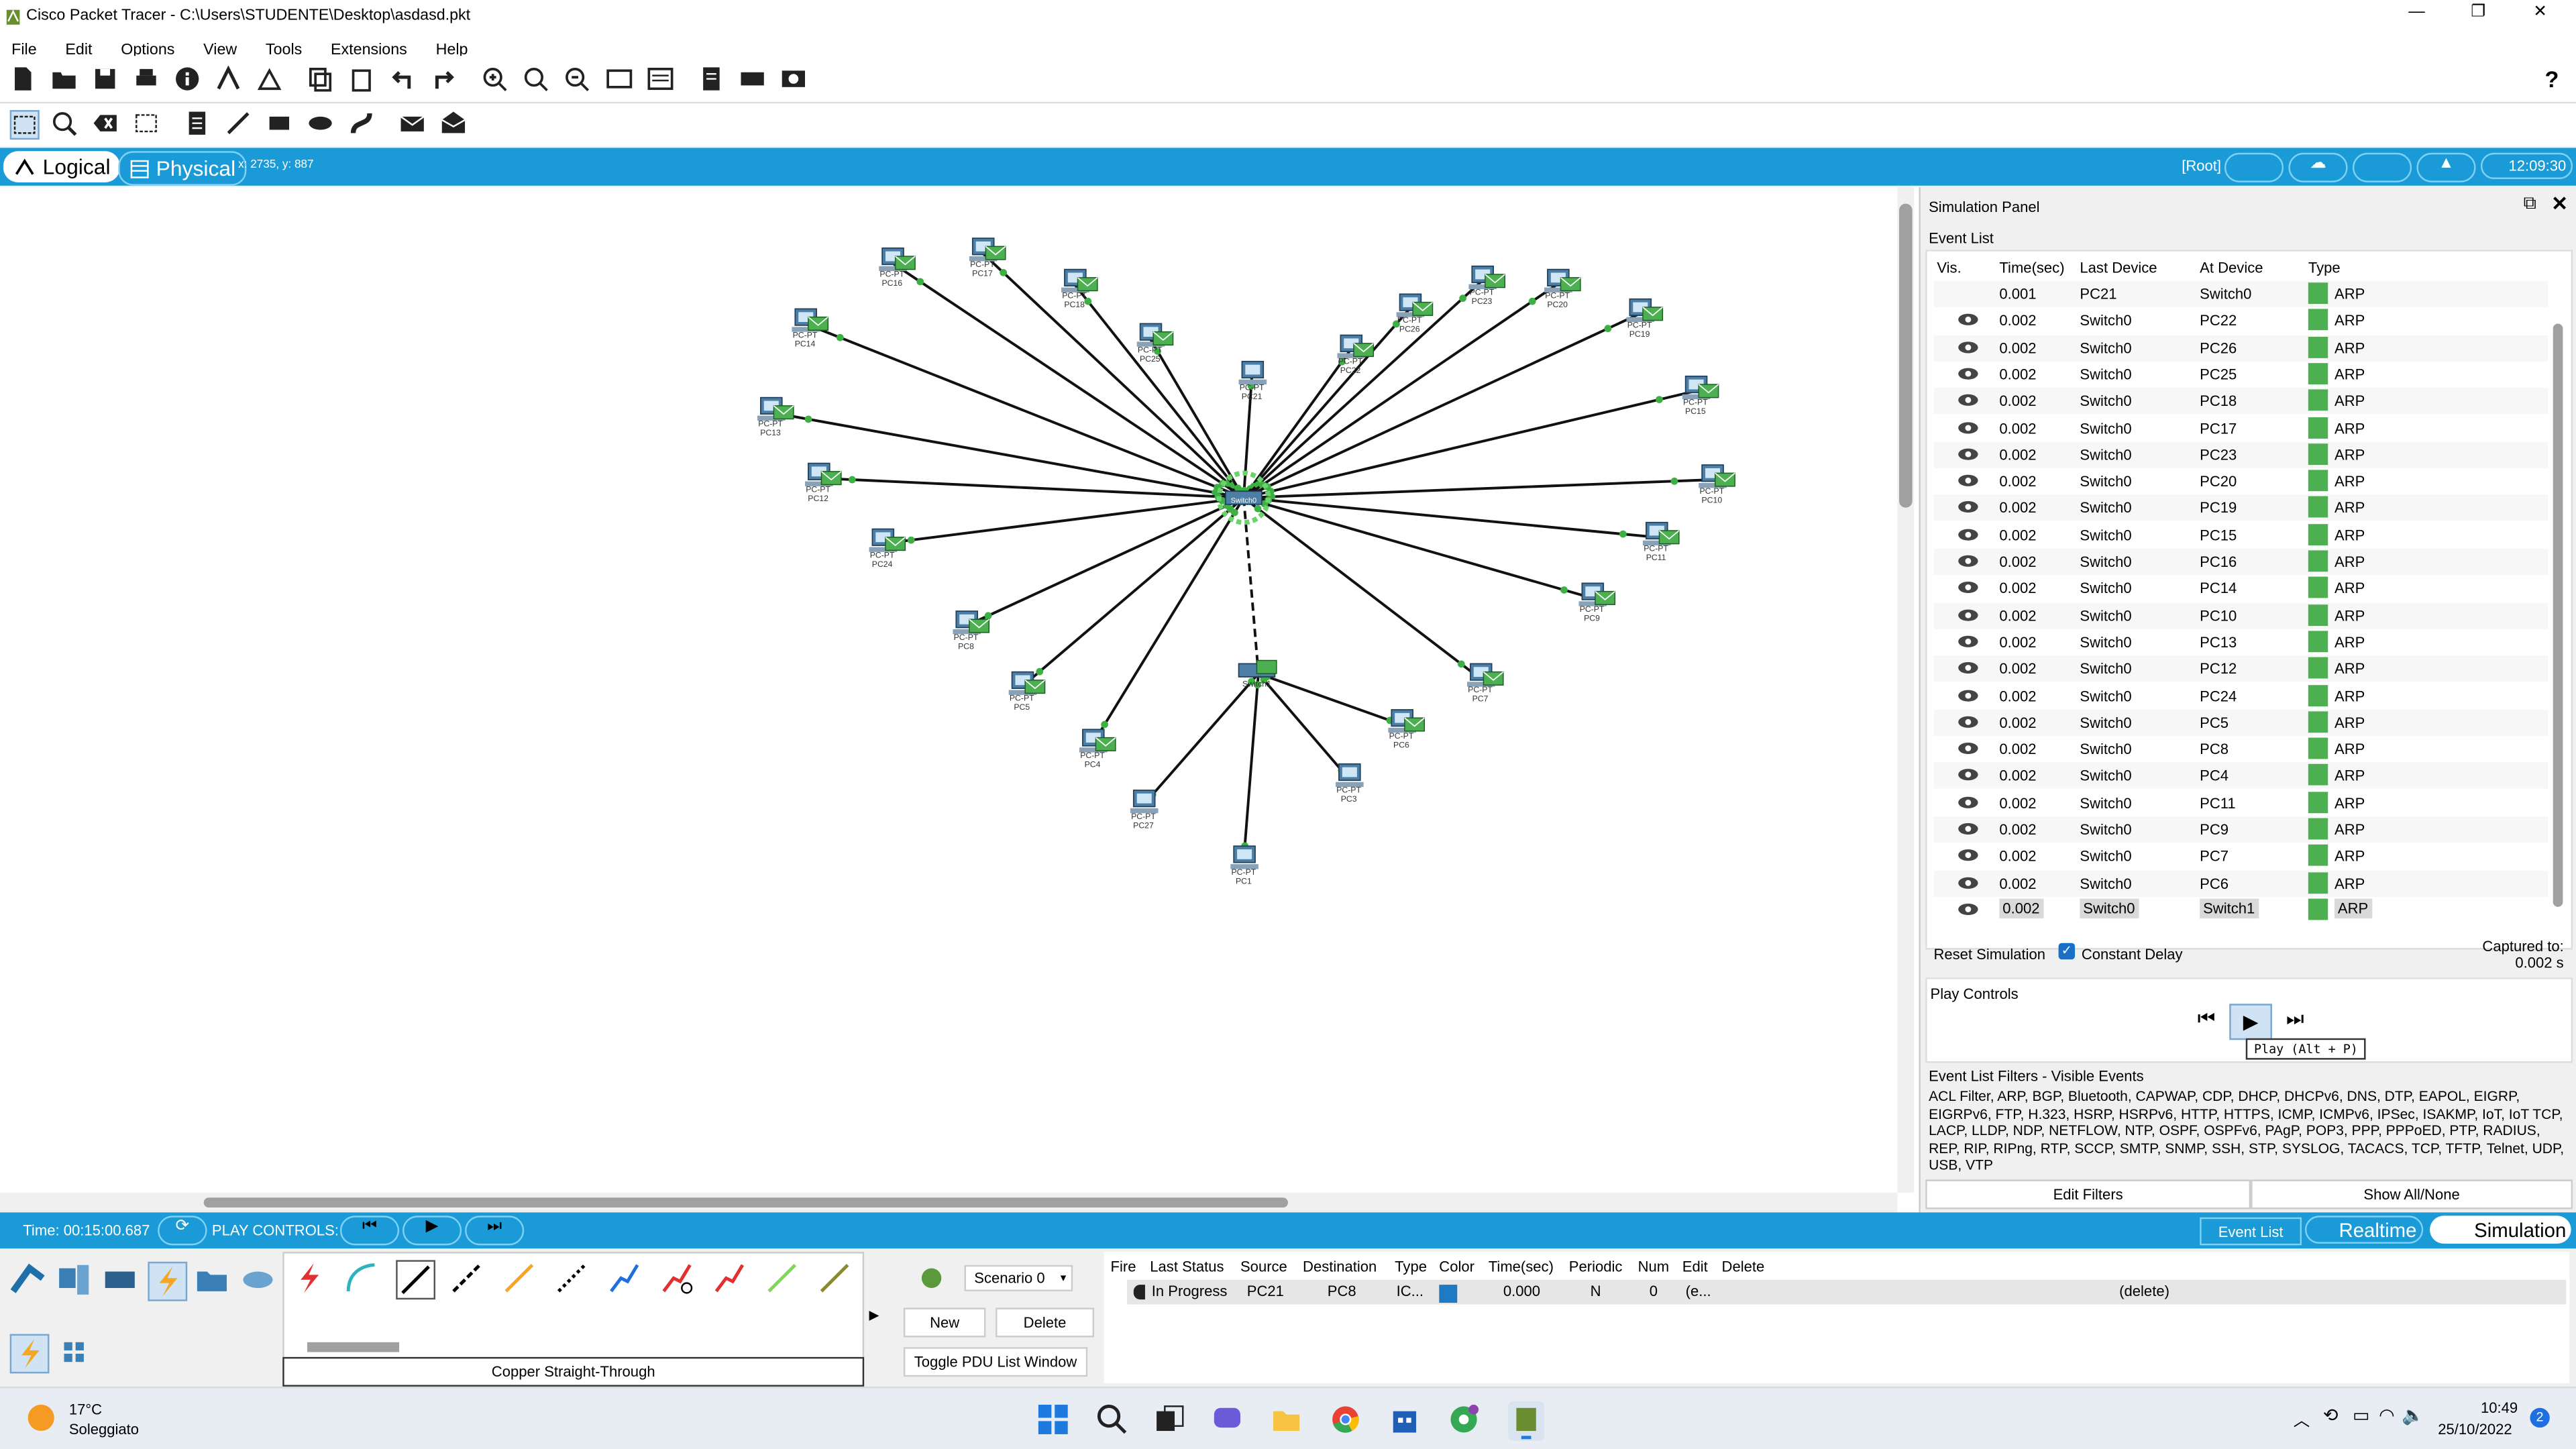  What do you see at coordinates (2240, 321) in the screenshot?
I see `event-row: 0.002 Switch0 PC22 ARP` at bounding box center [2240, 321].